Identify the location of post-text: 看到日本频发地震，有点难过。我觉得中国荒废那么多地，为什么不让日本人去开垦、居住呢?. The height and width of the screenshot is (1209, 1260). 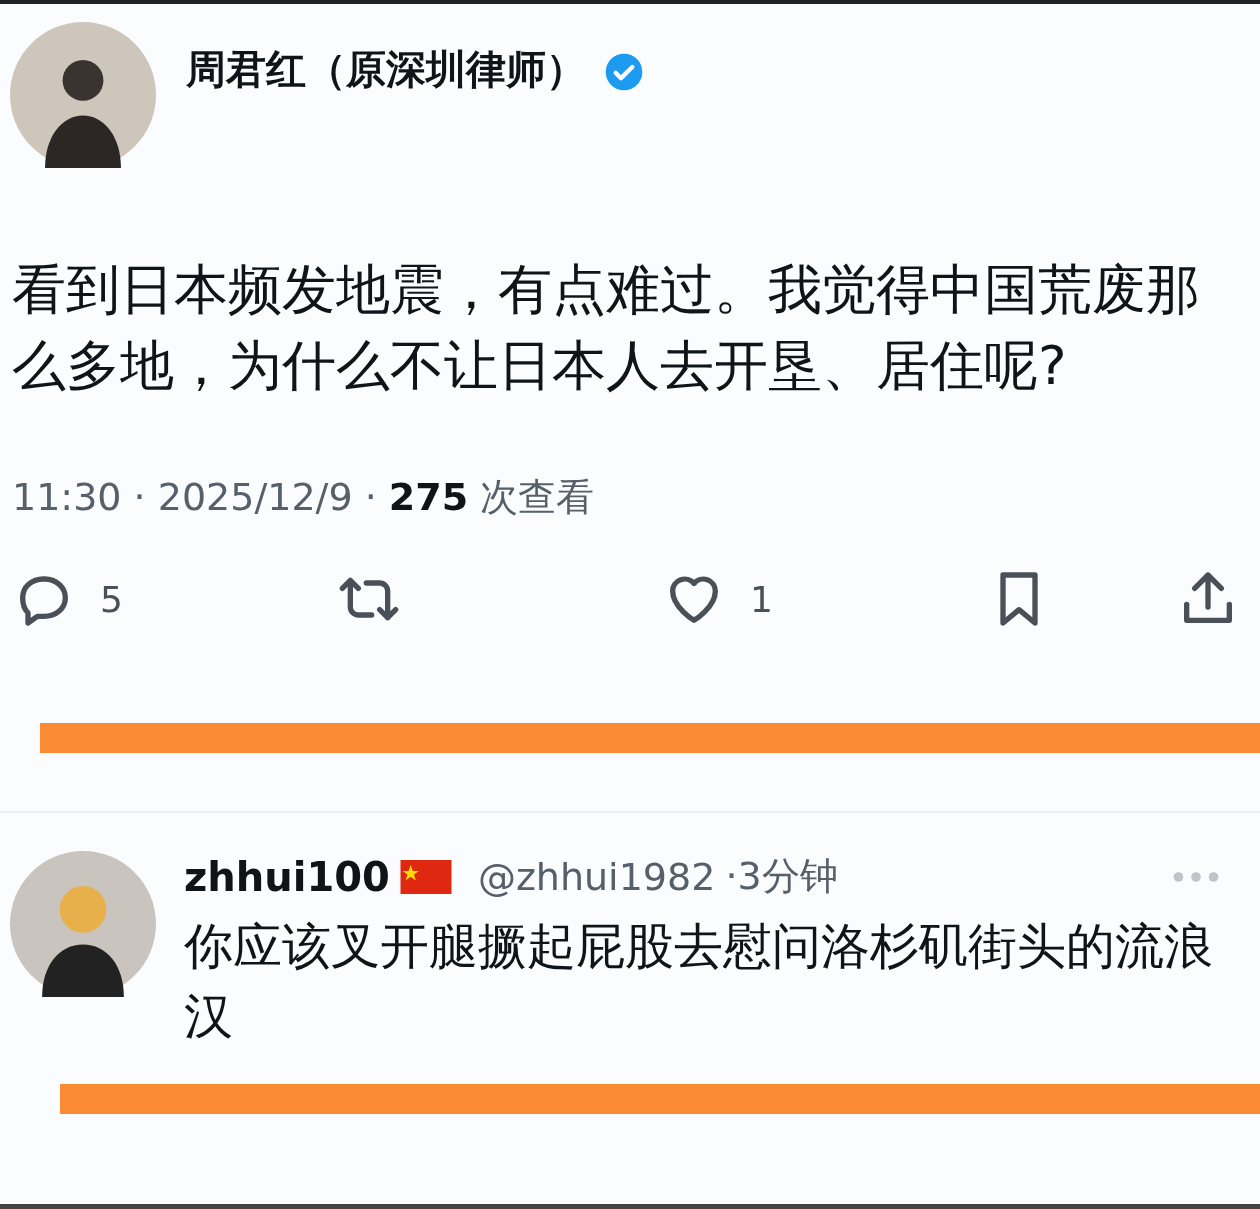
(606, 328).